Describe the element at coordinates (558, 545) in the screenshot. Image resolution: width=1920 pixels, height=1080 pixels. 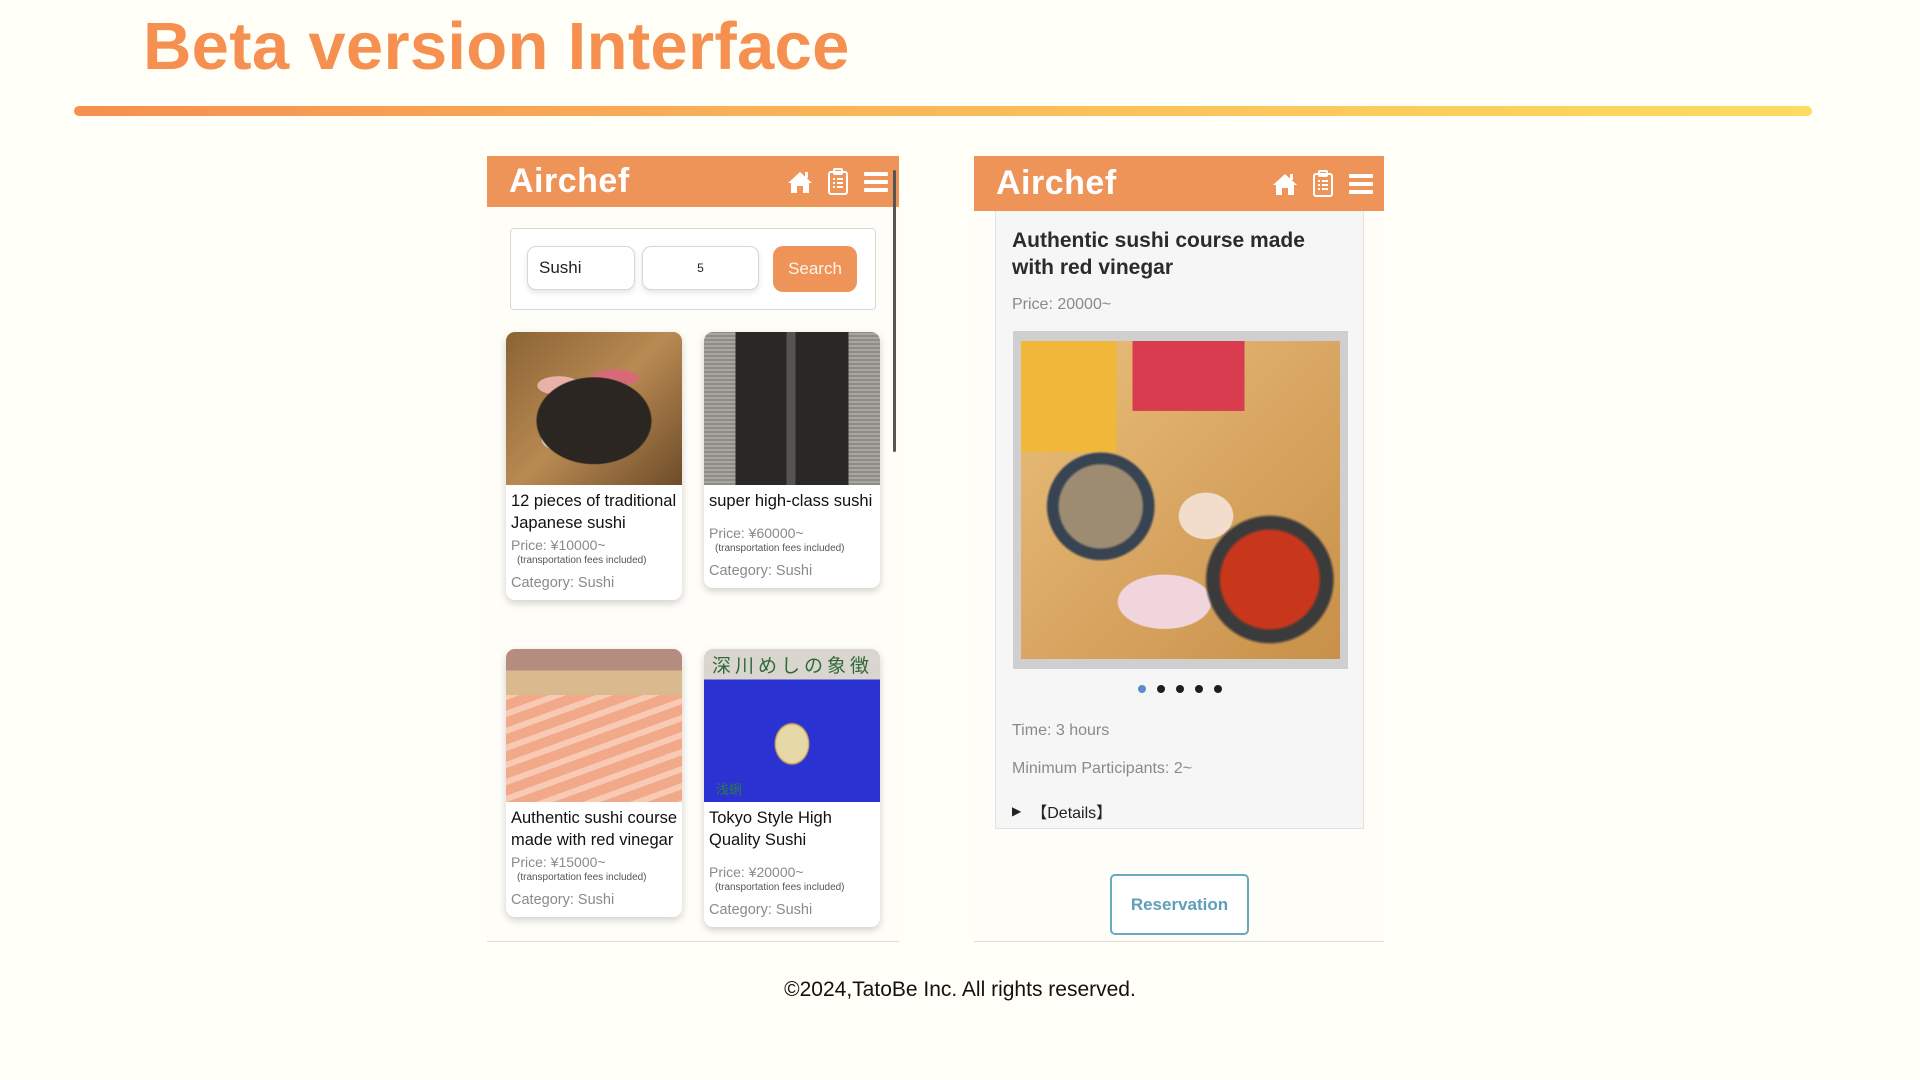
I see `listing-price: Price: ¥10000~` at that location.